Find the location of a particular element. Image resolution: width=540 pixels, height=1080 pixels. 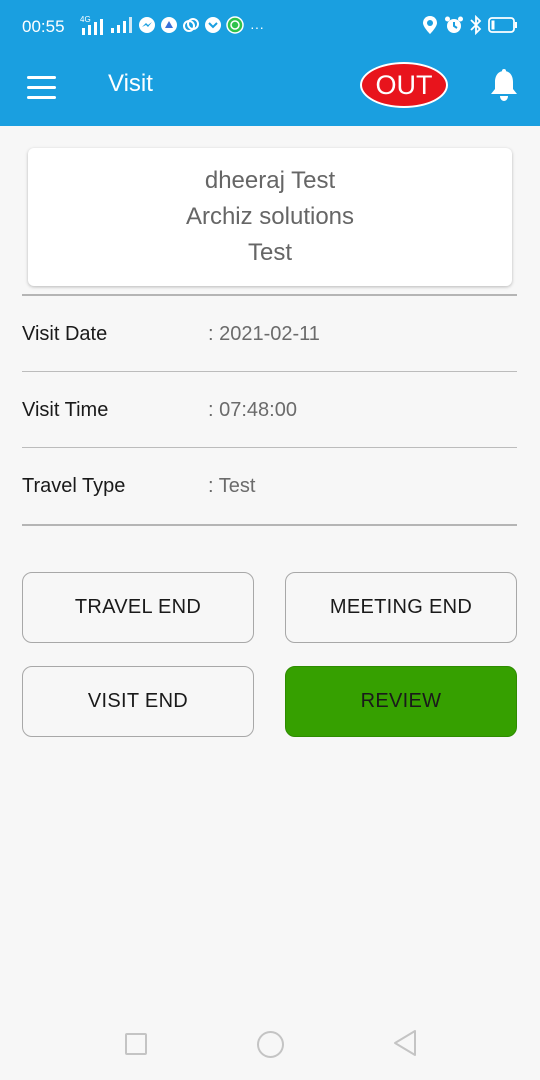

status-right-icons is located at coordinates (470, 27).